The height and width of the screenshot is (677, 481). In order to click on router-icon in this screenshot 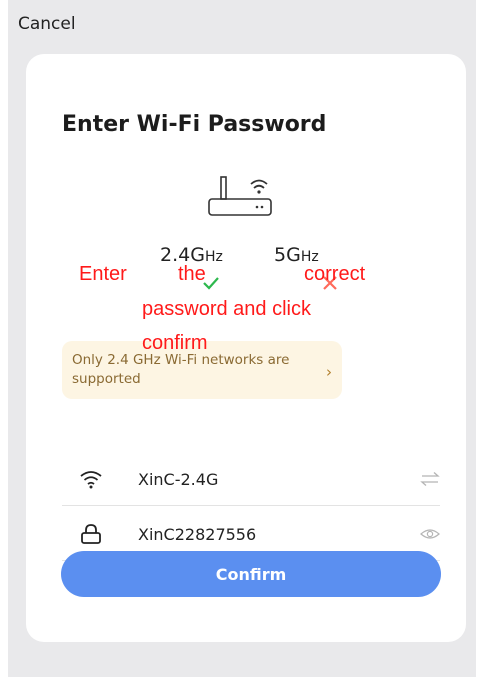, I will do `click(240, 196)`.